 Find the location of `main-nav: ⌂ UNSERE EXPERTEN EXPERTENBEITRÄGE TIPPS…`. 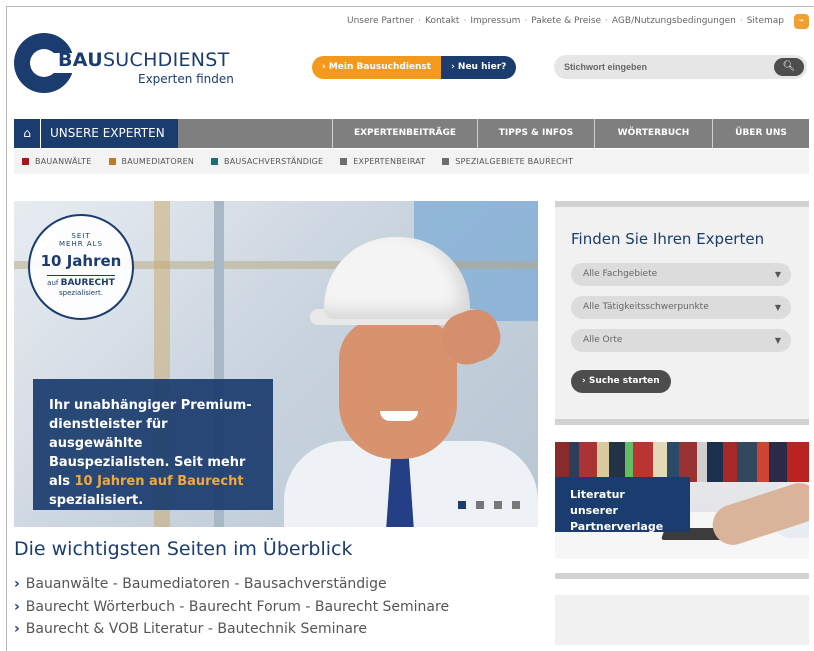

main-nav: ⌂ UNSERE EXPERTEN EXPERTENBEITRÄGE TIPPS… is located at coordinates (411, 133).